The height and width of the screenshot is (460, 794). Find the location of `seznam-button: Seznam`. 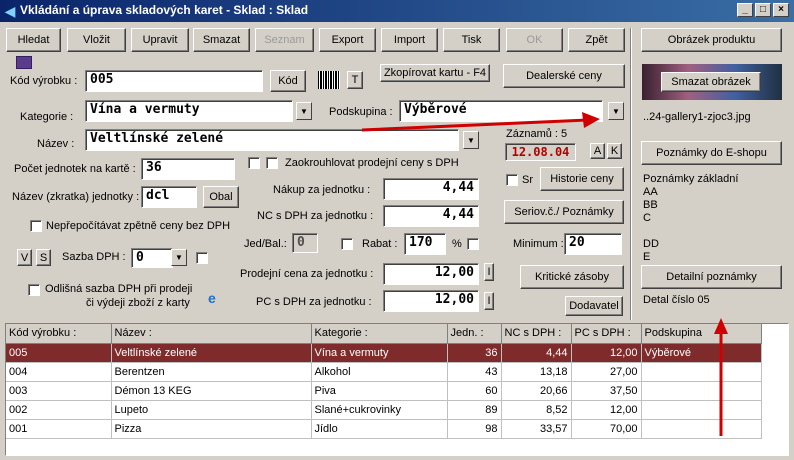

seznam-button: Seznam is located at coordinates (284, 40).